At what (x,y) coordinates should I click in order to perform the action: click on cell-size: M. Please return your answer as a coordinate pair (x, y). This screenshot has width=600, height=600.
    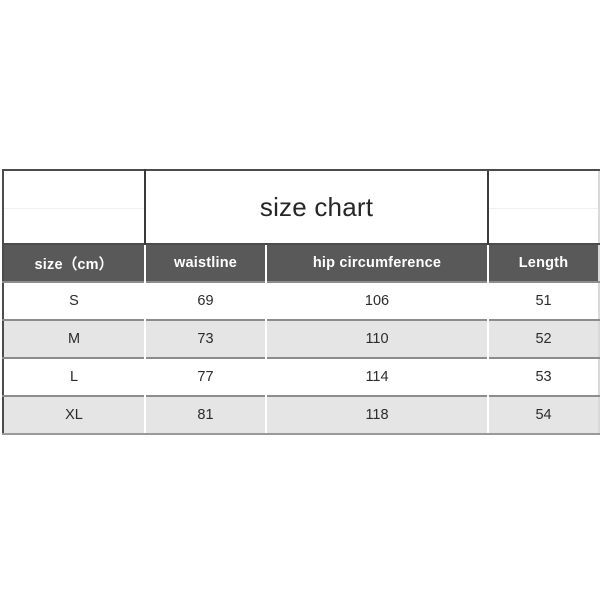
    Looking at the image, I should click on (74, 338).